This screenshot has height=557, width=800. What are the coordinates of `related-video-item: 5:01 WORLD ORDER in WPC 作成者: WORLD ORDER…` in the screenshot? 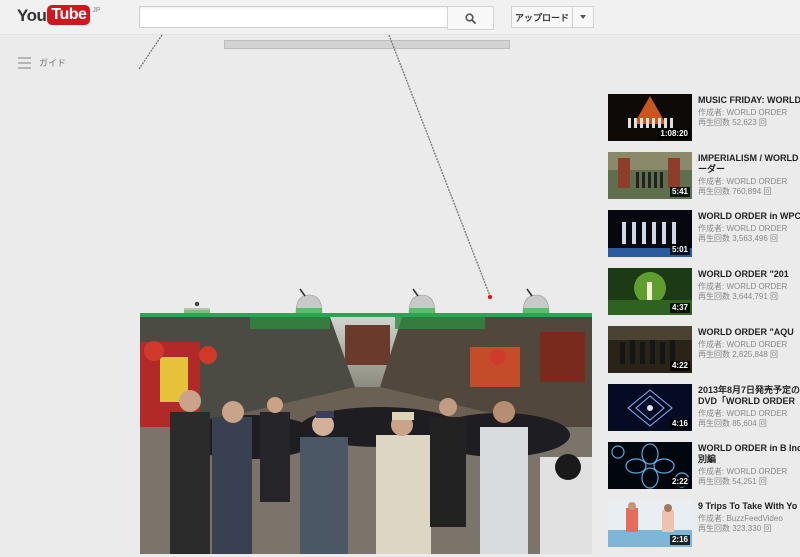 It's located at (703, 238).